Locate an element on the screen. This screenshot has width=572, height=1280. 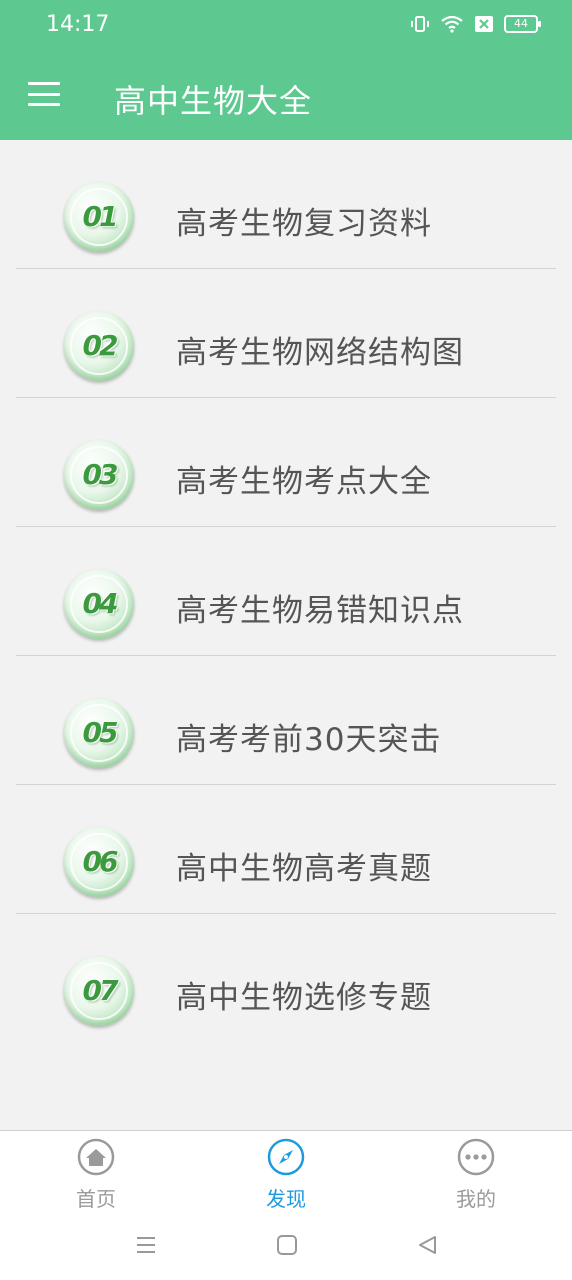
page-title: 高中生物大全 is located at coordinates (213, 101).